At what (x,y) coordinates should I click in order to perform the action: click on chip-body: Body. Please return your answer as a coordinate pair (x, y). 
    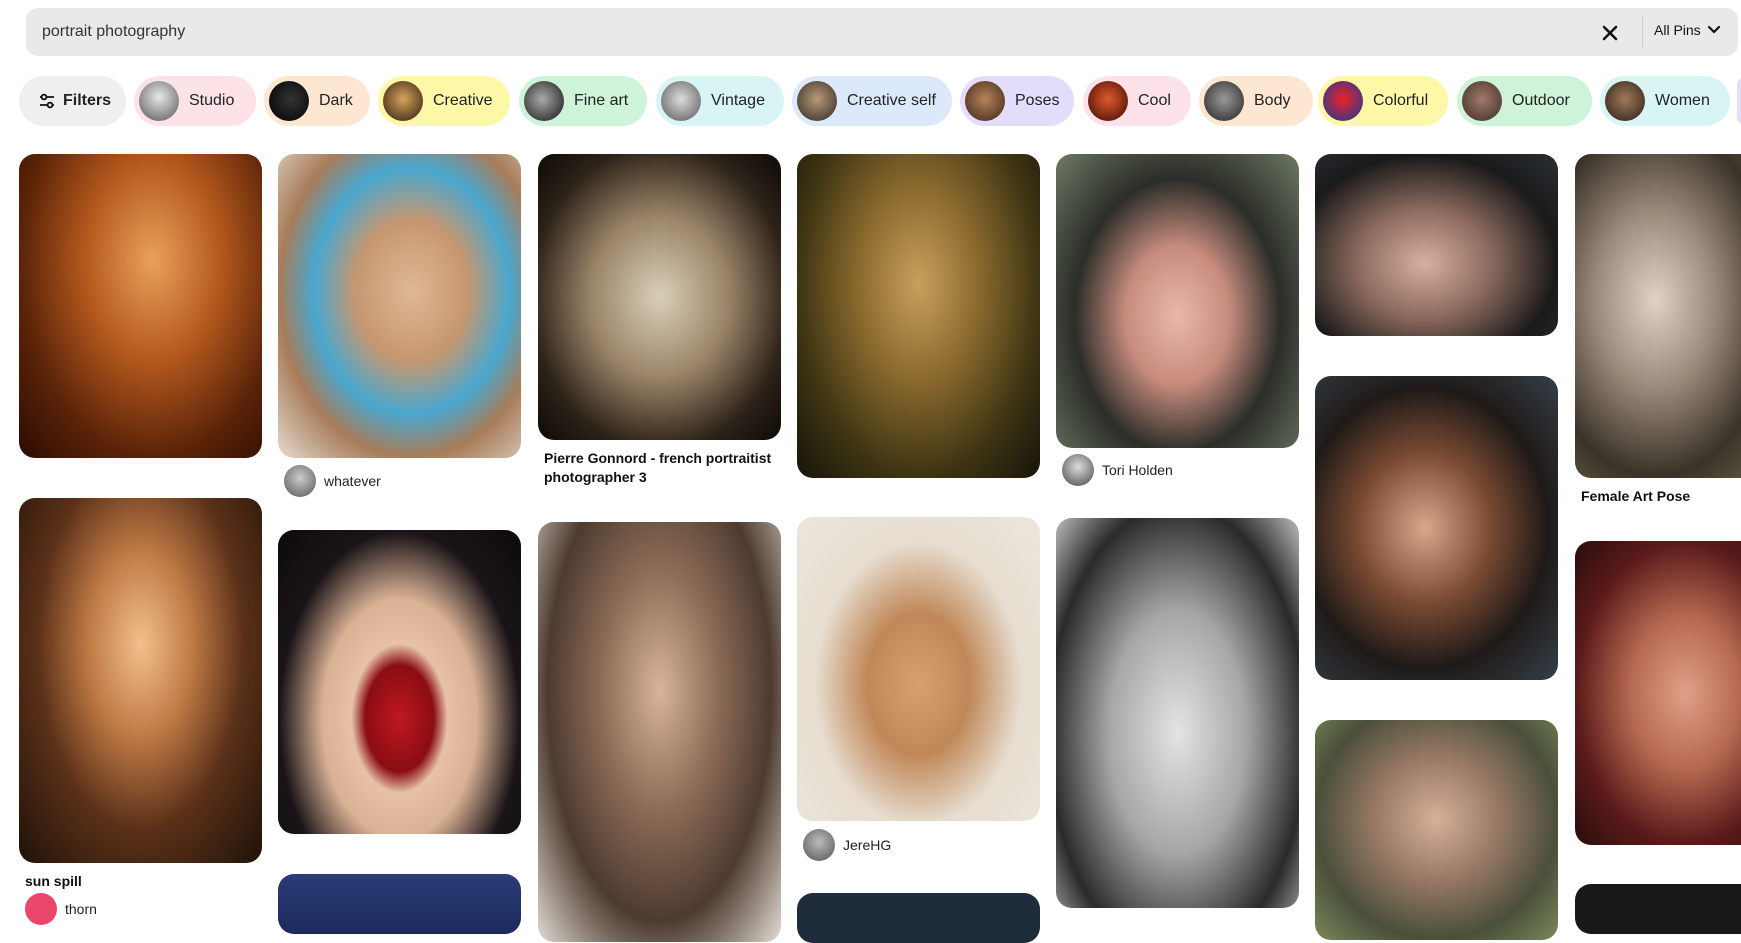
    Looking at the image, I should click on (1256, 101).